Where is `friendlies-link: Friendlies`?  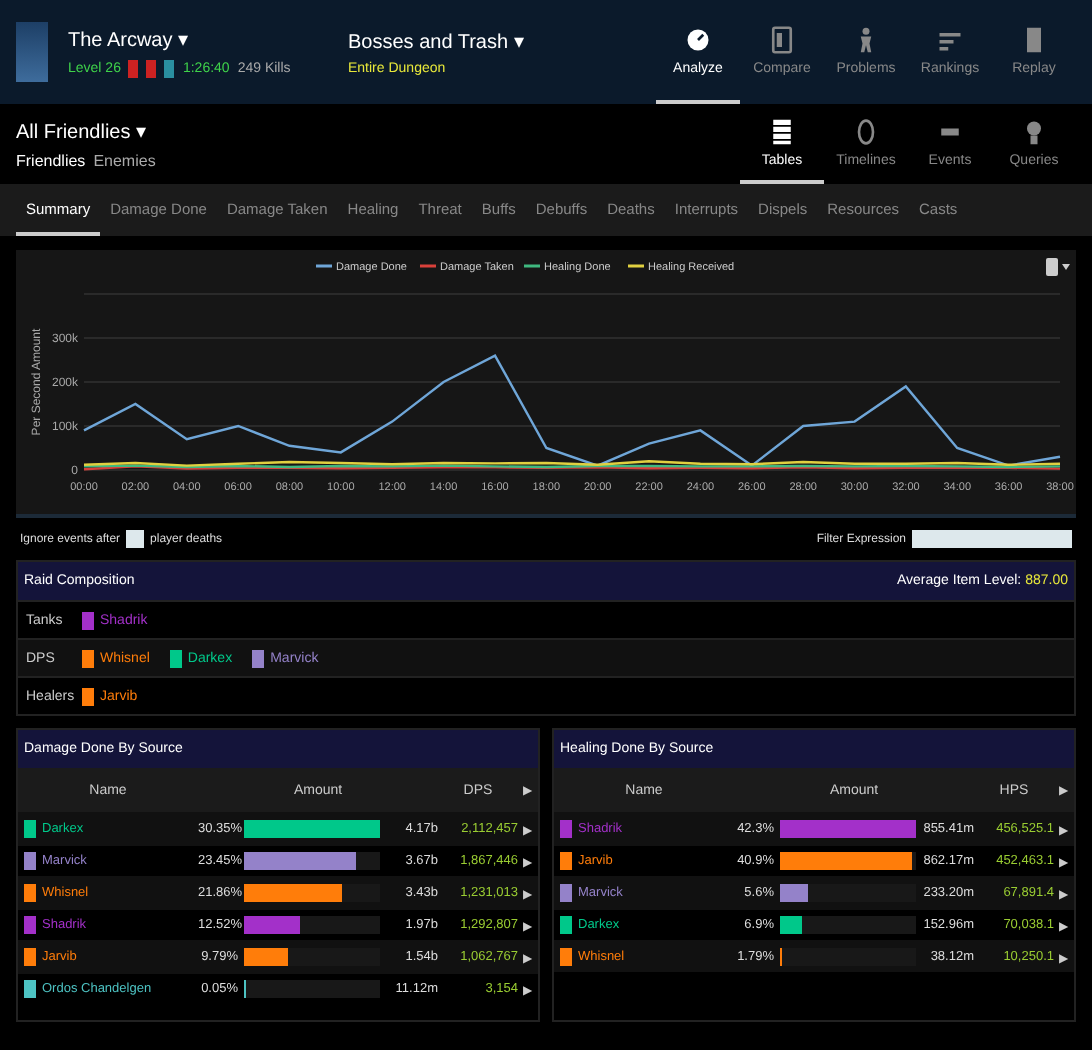
friendlies-link: Friendlies is located at coordinates (51, 160).